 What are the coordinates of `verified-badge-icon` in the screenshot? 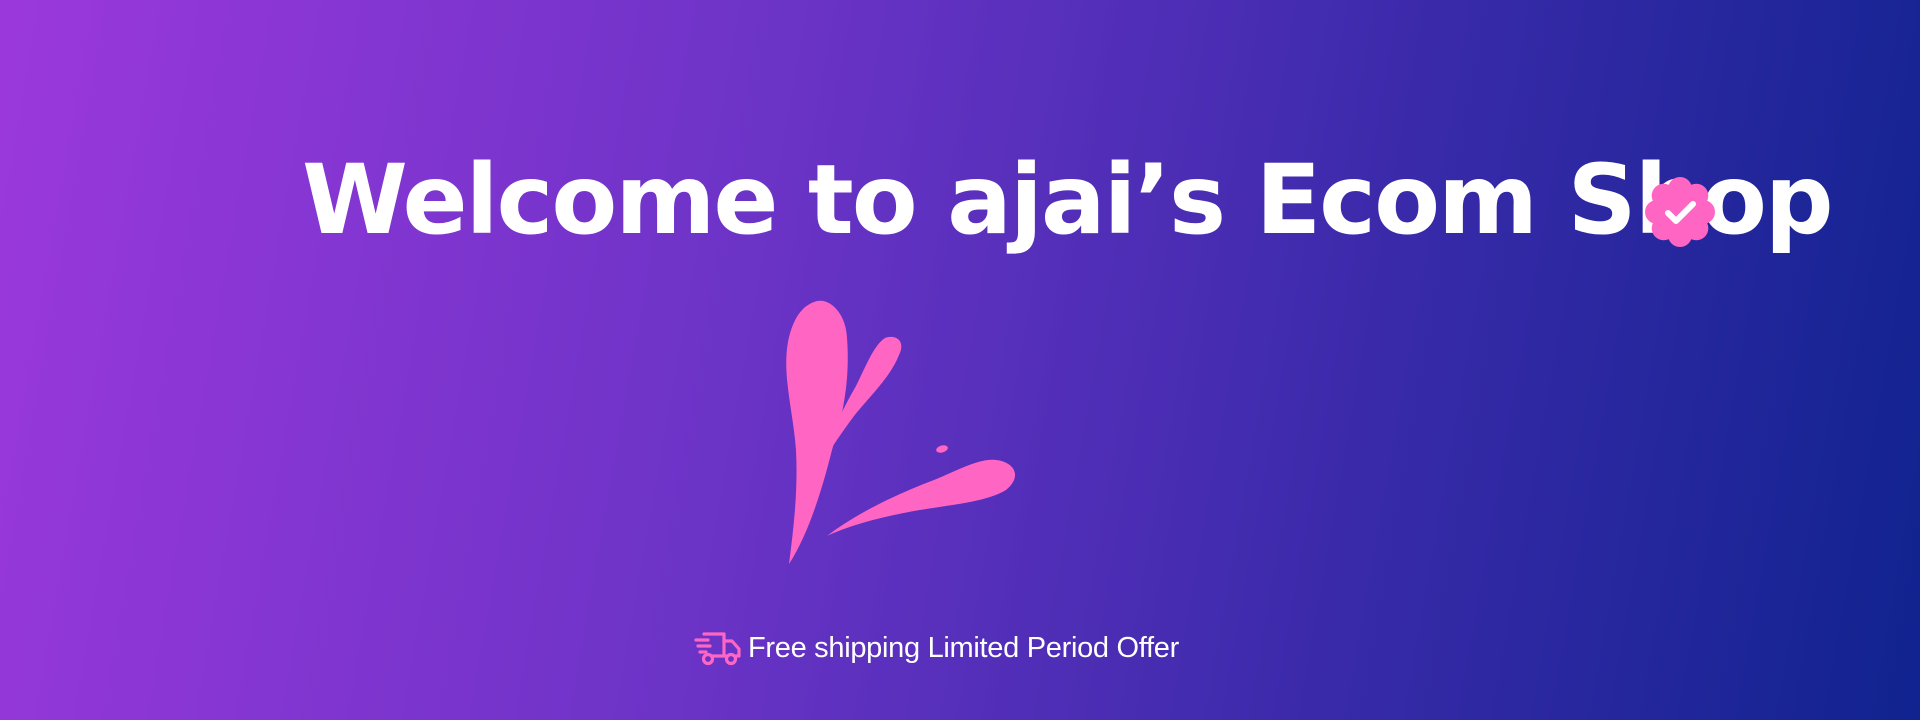 It's located at (1680, 212).